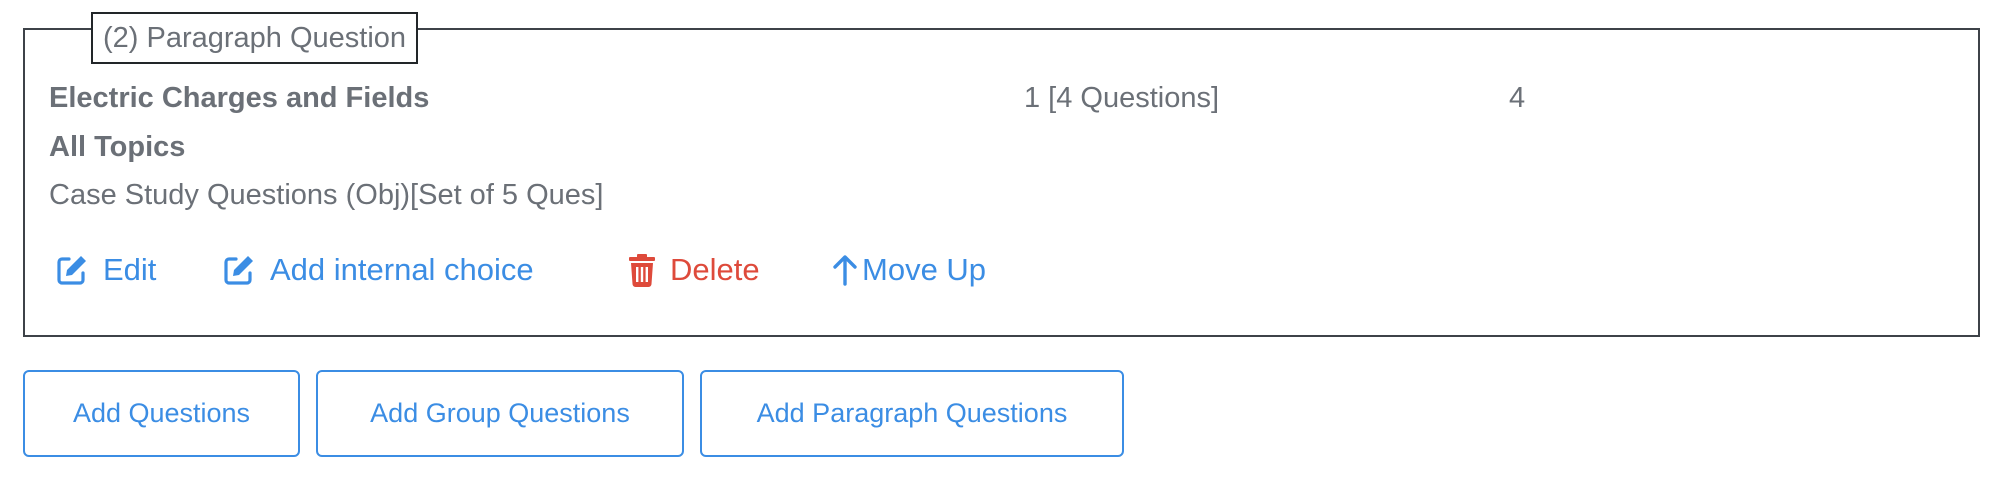 This screenshot has width=1998, height=484. I want to click on add-internal-choice-link: Add internal choice, so click(378, 270).